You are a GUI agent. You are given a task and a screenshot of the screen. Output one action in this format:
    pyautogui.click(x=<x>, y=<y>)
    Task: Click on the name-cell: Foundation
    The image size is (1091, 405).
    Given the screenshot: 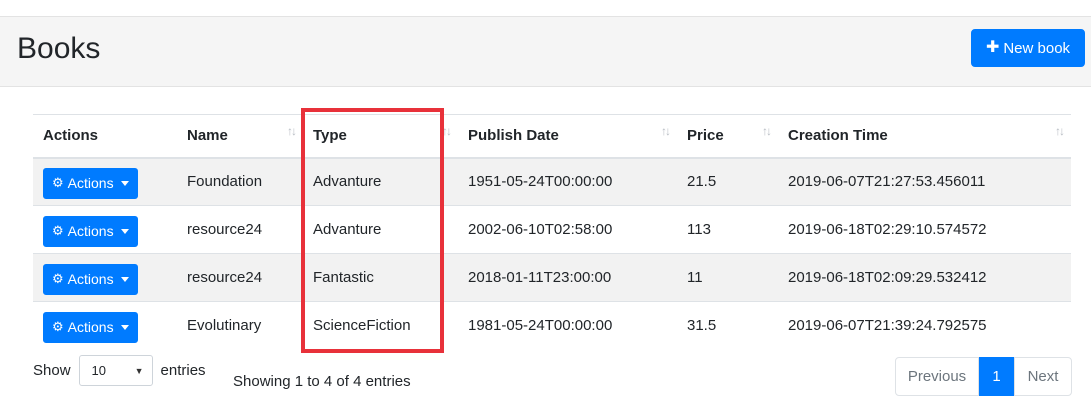 What is the action you would take?
    pyautogui.click(x=240, y=181)
    